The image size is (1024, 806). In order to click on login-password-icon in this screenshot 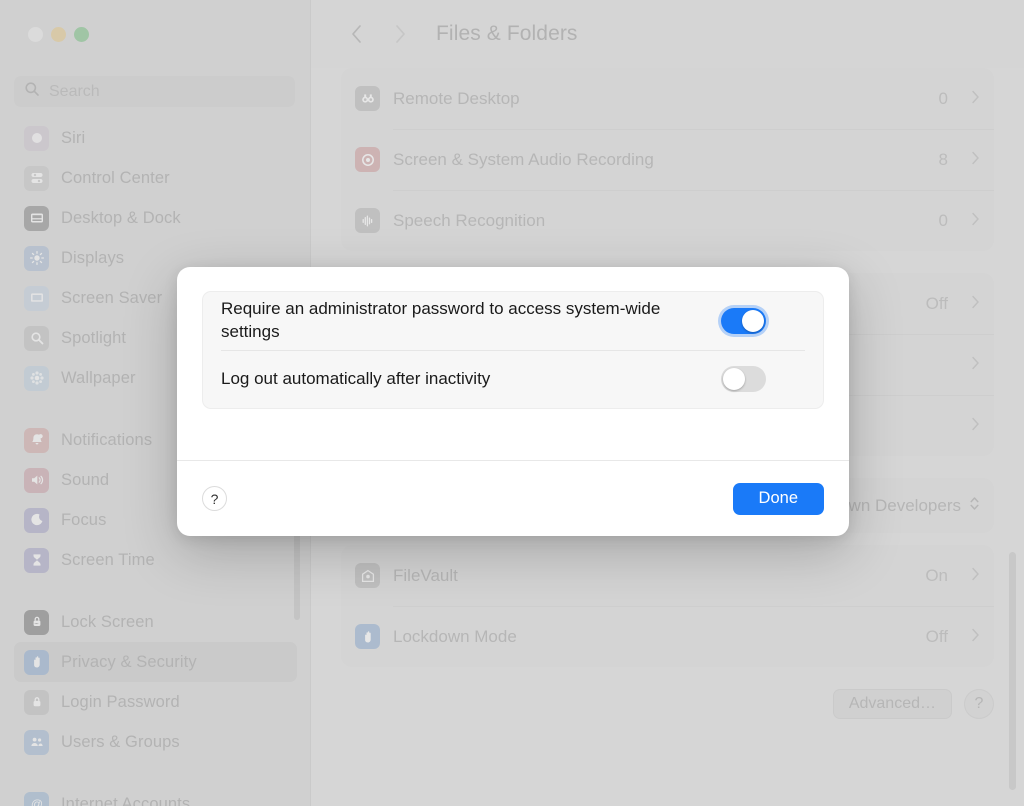, I will do `click(36, 702)`.